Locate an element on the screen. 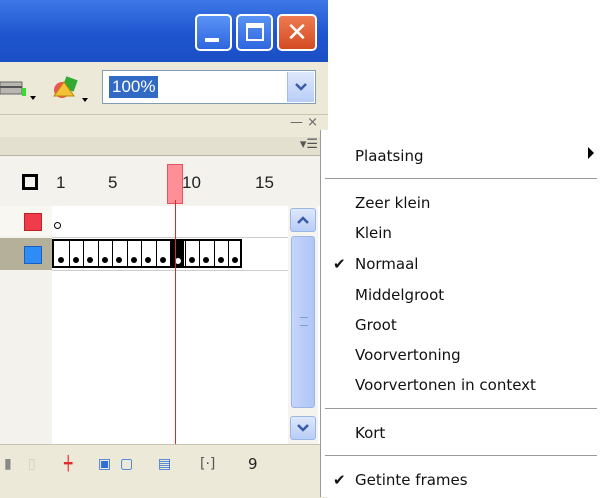 This screenshot has width=601, height=498. menu-item-plaatsing: Plaatsing is located at coordinates (389, 156).